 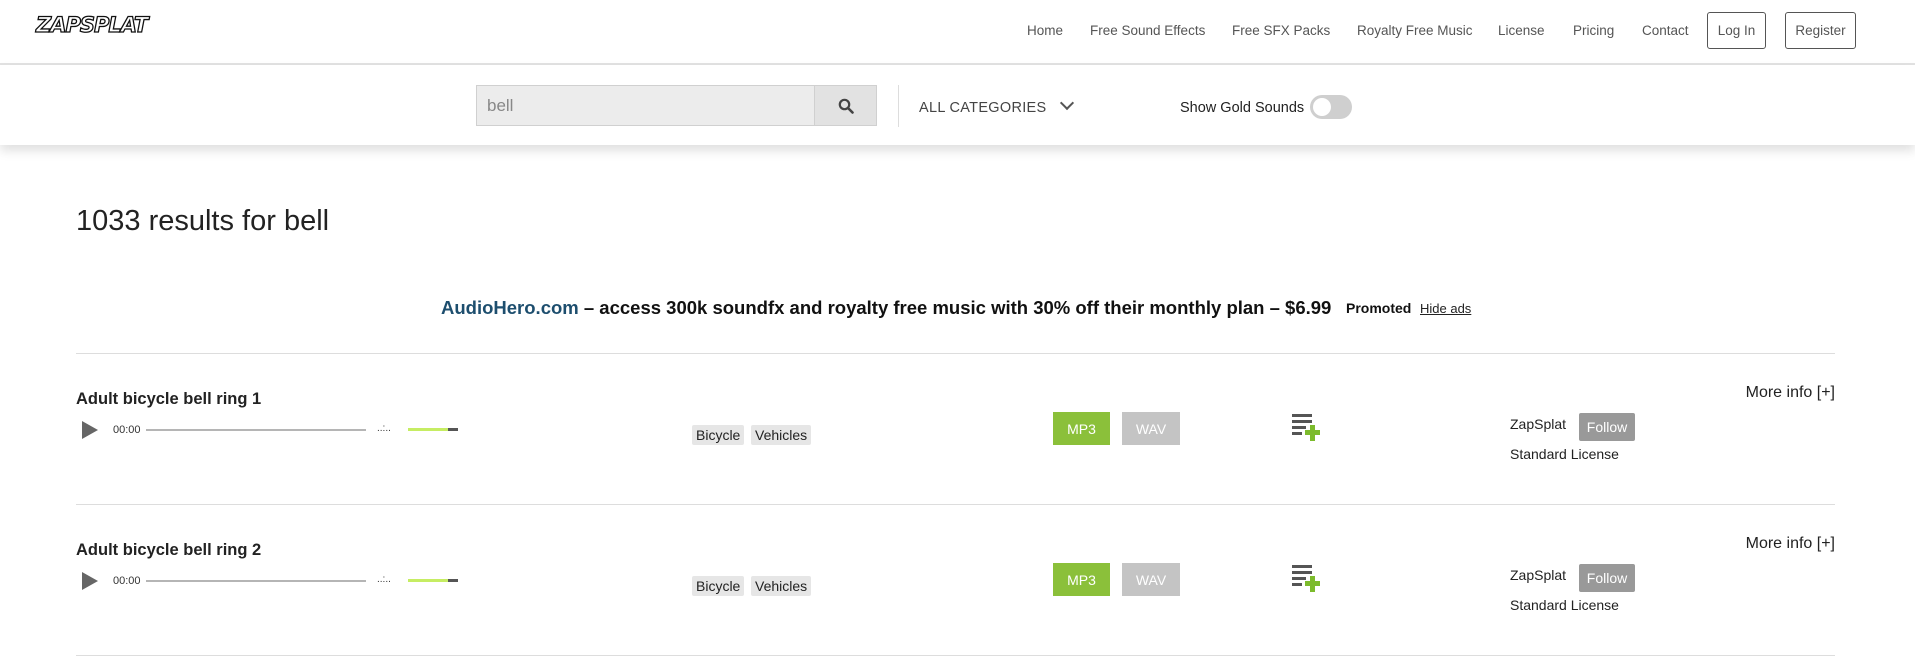 I want to click on search-button, so click(x=845, y=105).